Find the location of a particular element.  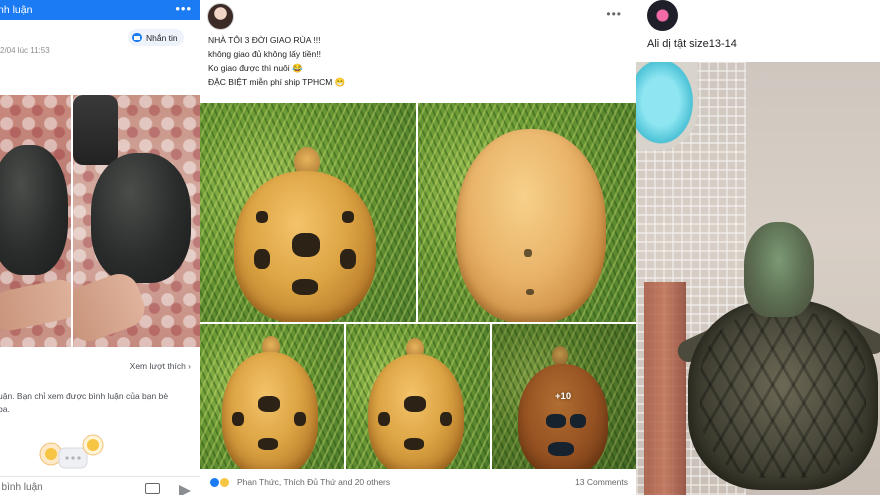

turtle-photo-top-right is located at coordinates (527, 212).